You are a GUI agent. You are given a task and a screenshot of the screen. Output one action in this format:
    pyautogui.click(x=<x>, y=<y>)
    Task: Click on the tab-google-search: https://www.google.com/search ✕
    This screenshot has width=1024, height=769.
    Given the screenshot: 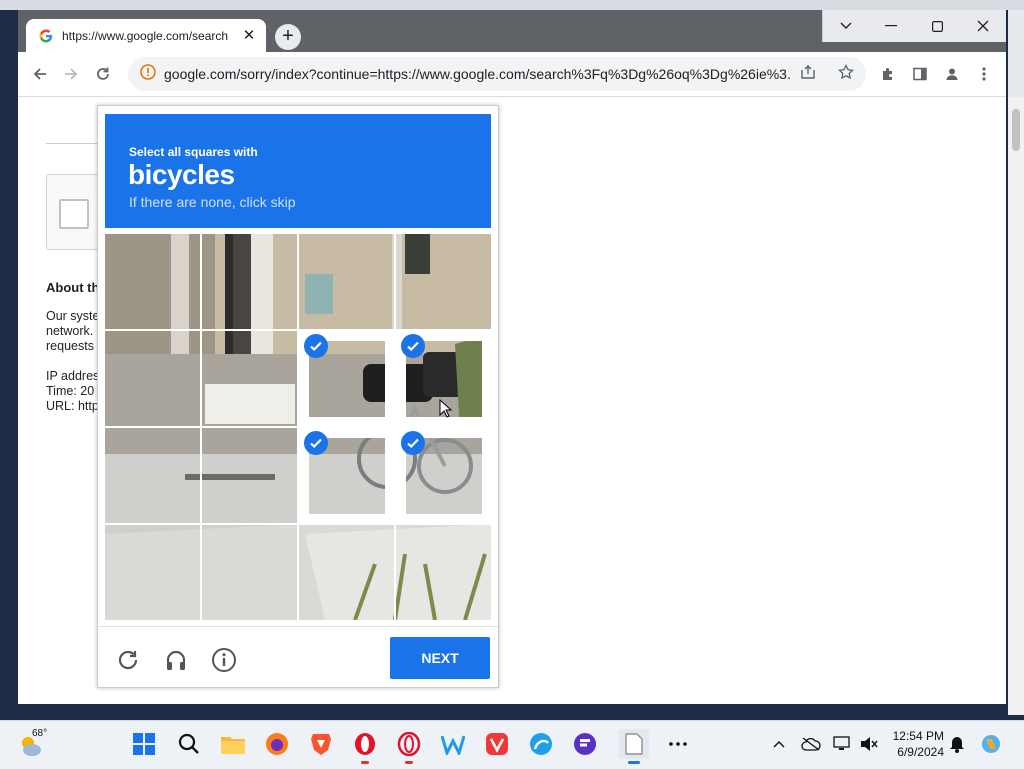 What is the action you would take?
    pyautogui.click(x=146, y=35)
    